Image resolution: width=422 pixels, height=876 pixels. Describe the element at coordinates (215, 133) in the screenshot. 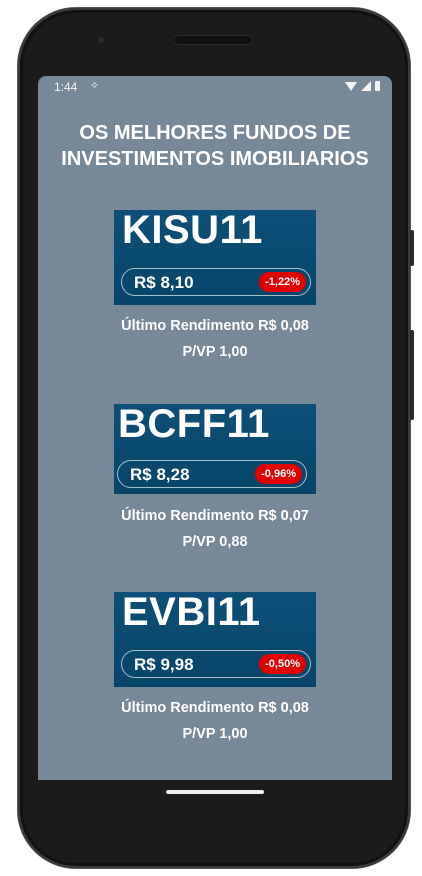

I see `page-title-line1: OS MELHORES FUNDOS DE` at that location.